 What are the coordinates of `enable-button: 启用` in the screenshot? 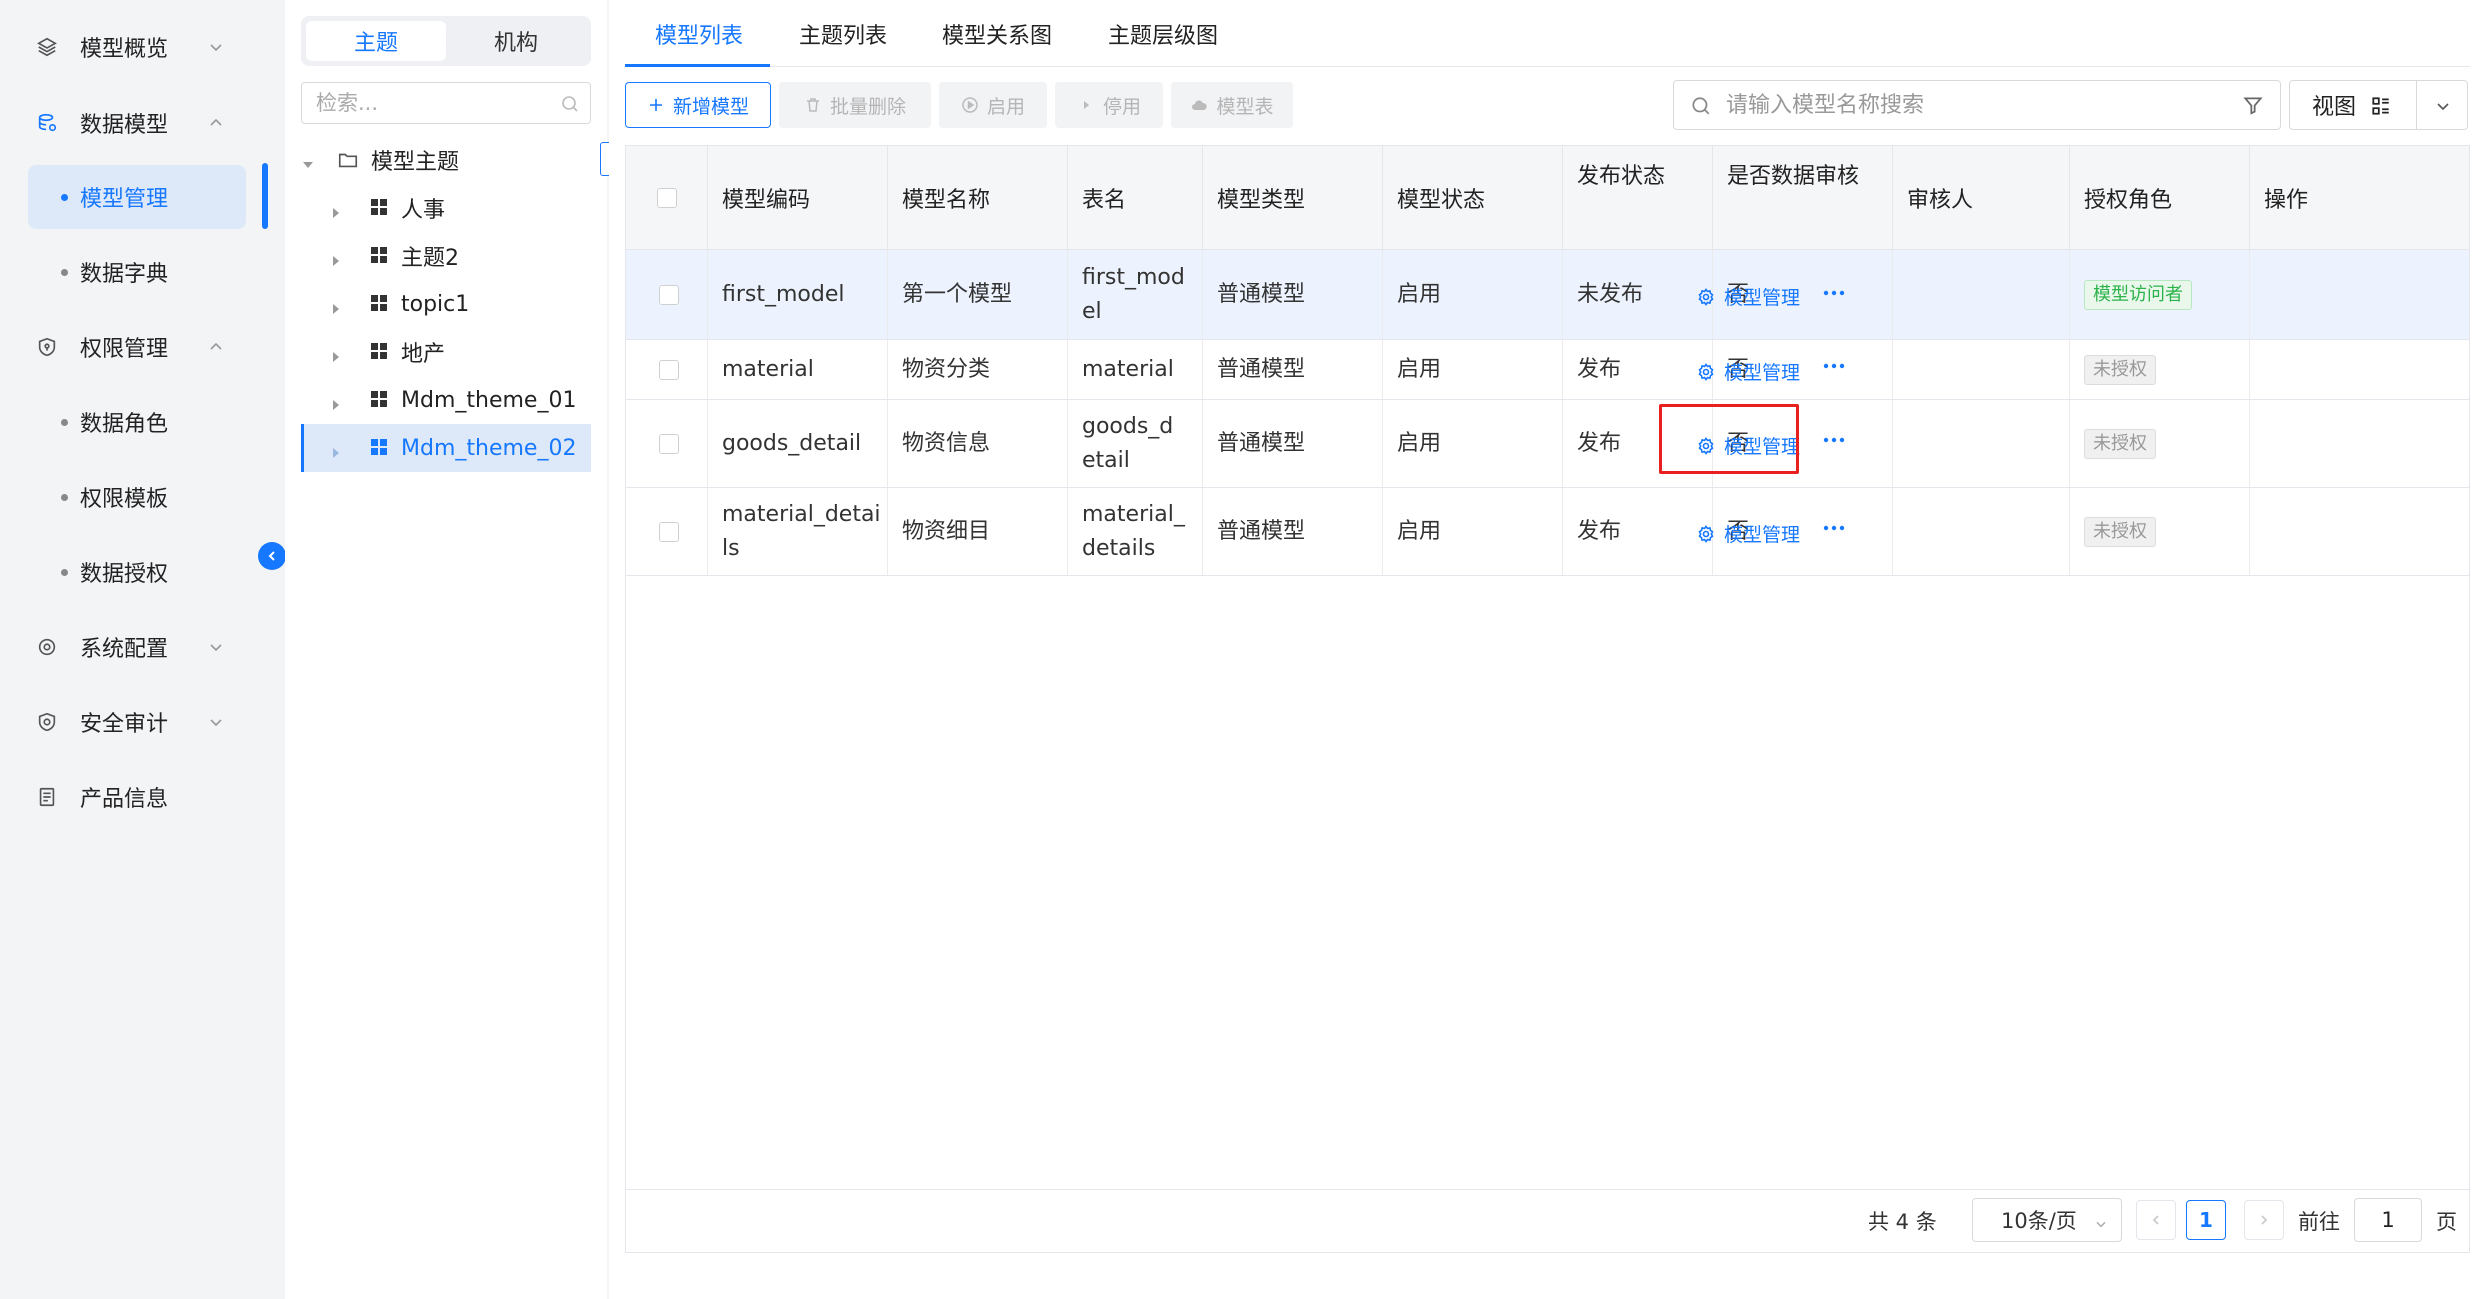 It's located at (993, 105).